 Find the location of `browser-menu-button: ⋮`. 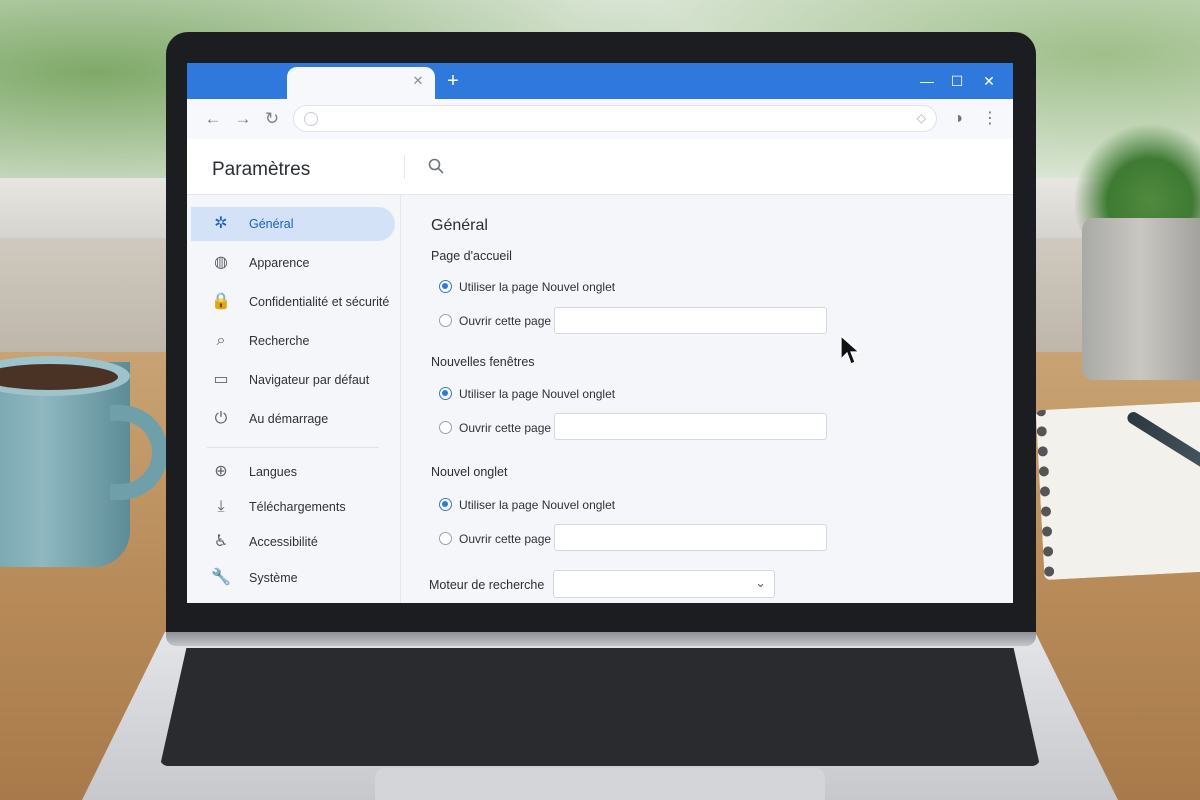

browser-menu-button: ⋮ is located at coordinates (990, 119).